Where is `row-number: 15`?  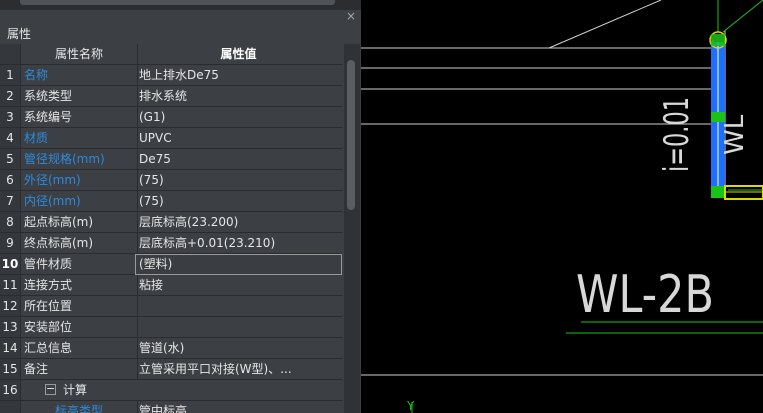
row-number: 15 is located at coordinates (10, 369).